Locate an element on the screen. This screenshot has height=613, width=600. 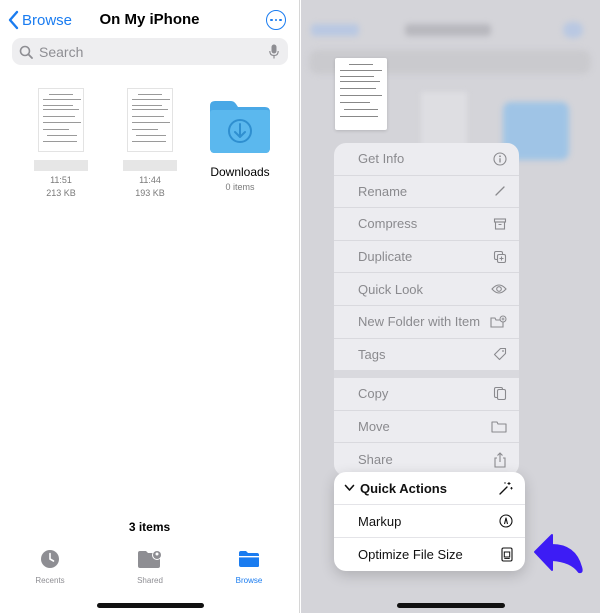
page-title: On My iPhone is located at coordinates (149, 19).